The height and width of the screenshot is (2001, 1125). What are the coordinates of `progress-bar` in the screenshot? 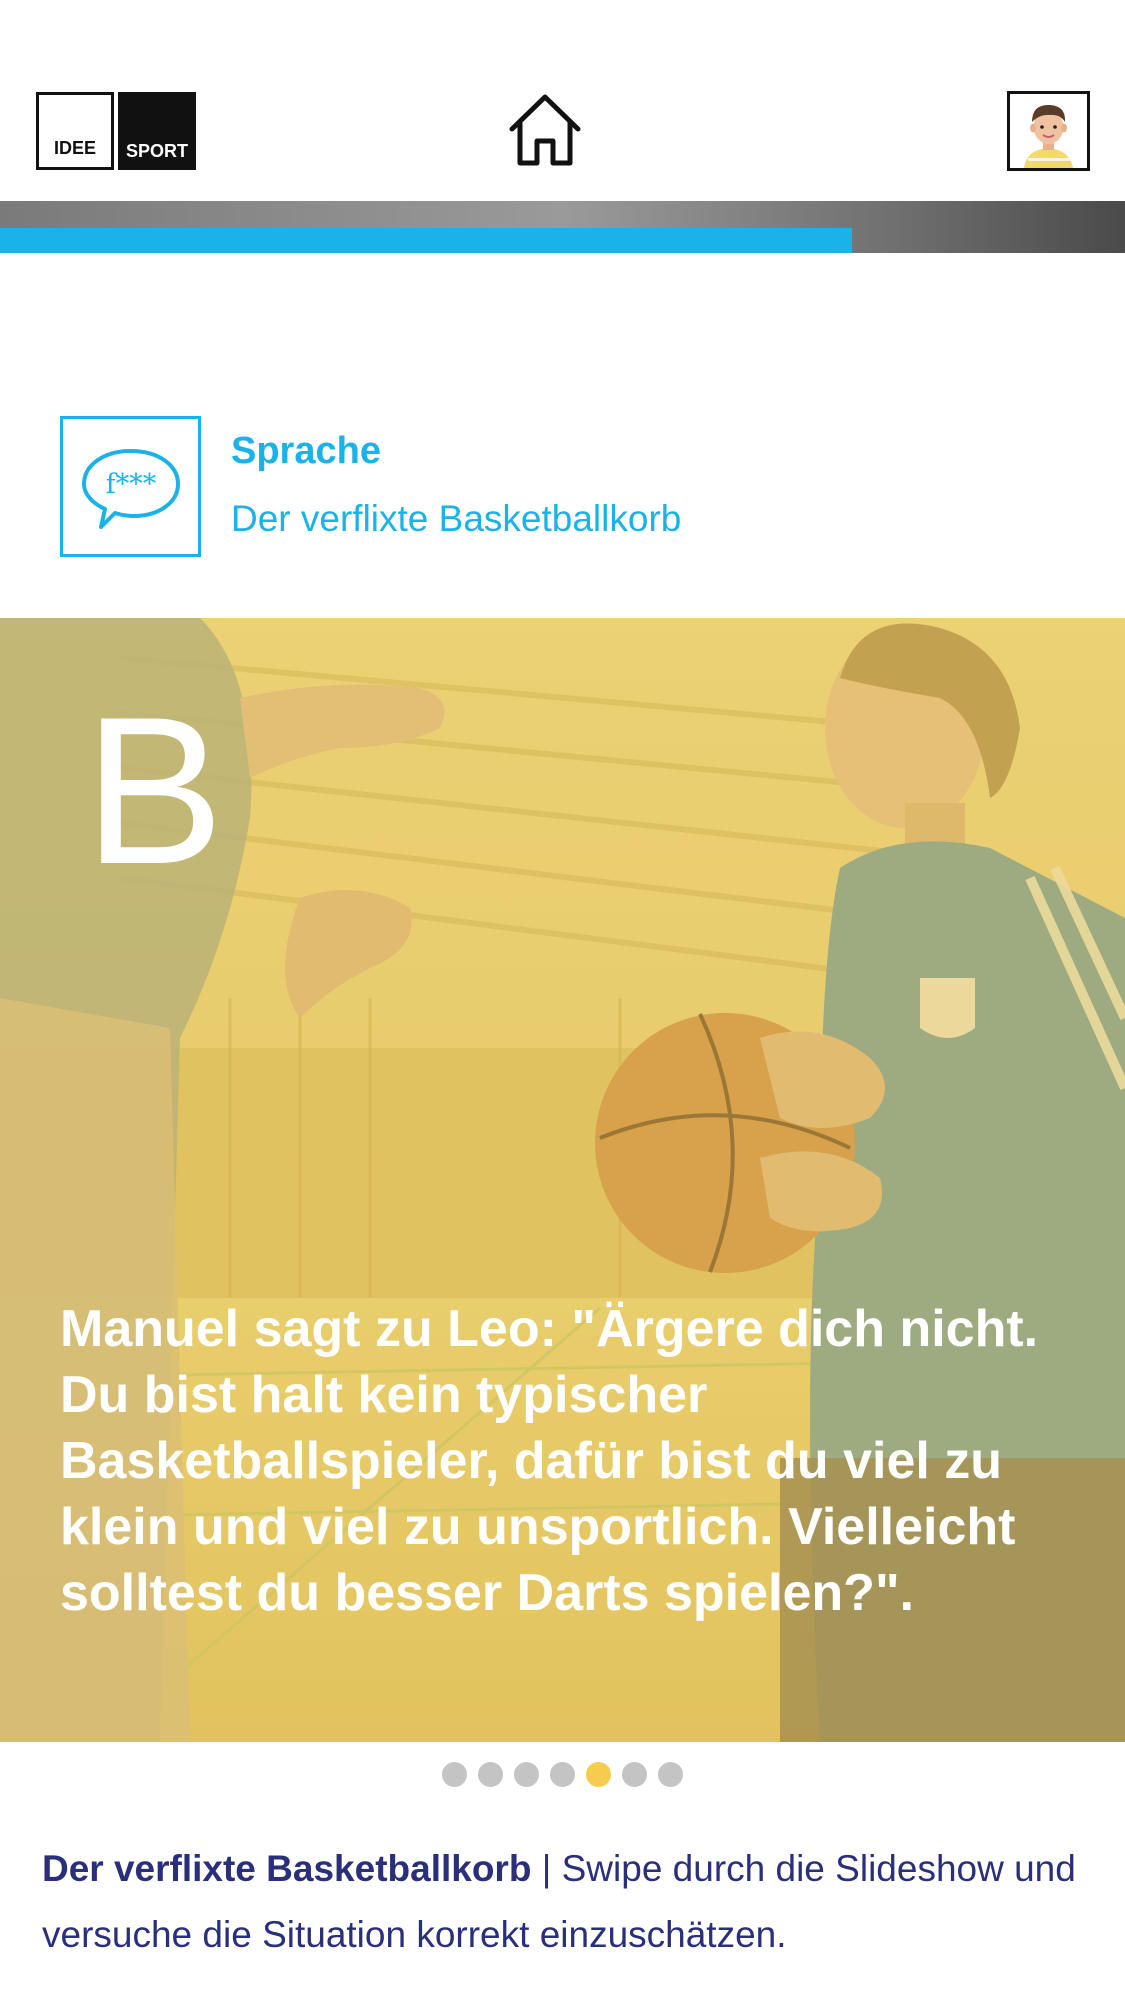 It's located at (562, 240).